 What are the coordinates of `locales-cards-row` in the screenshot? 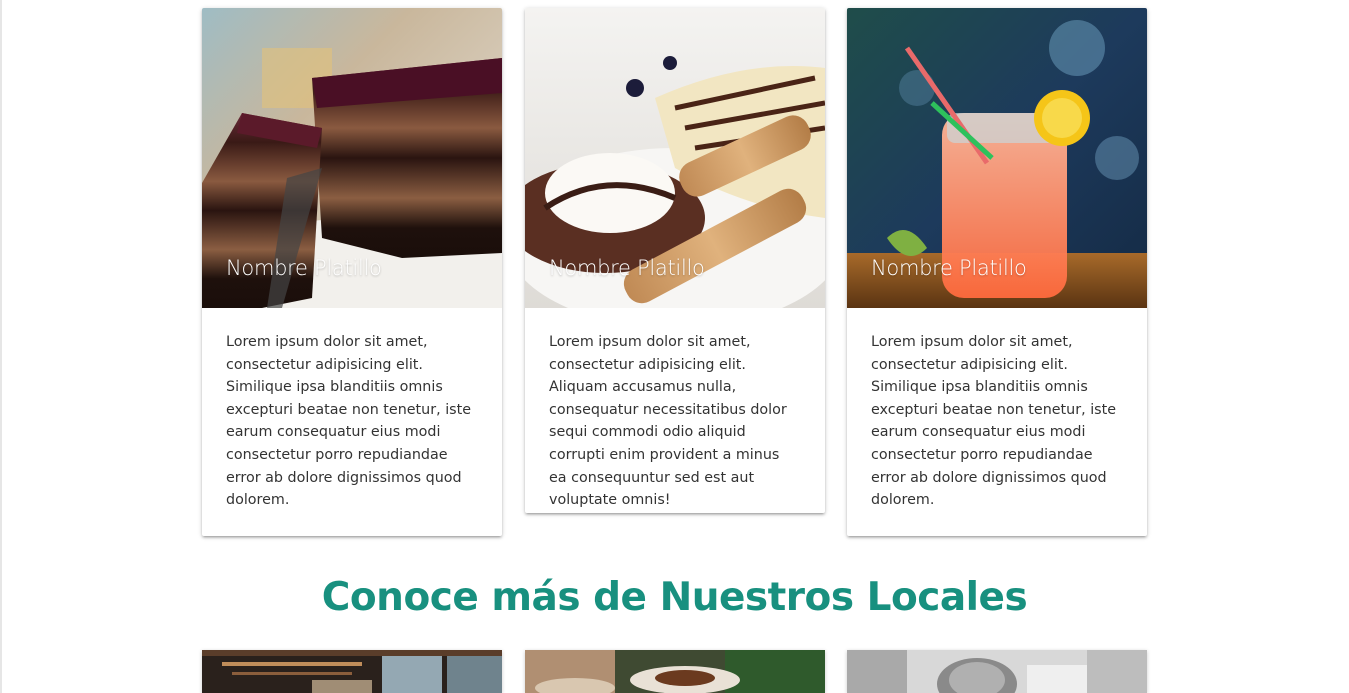 It's located at (674, 671).